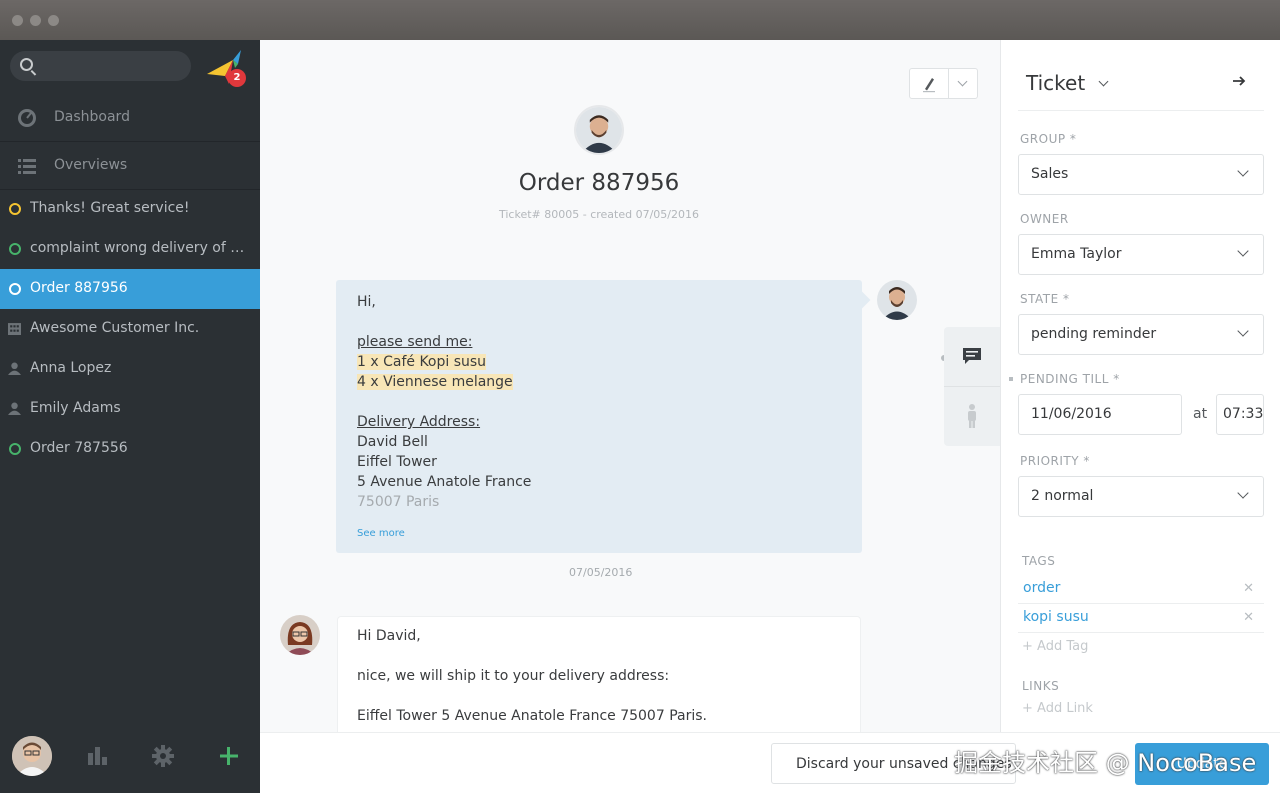 This screenshot has width=1280, height=793. Describe the element at coordinates (389, 636) in the screenshot. I see `message-line: Hi David,` at that location.